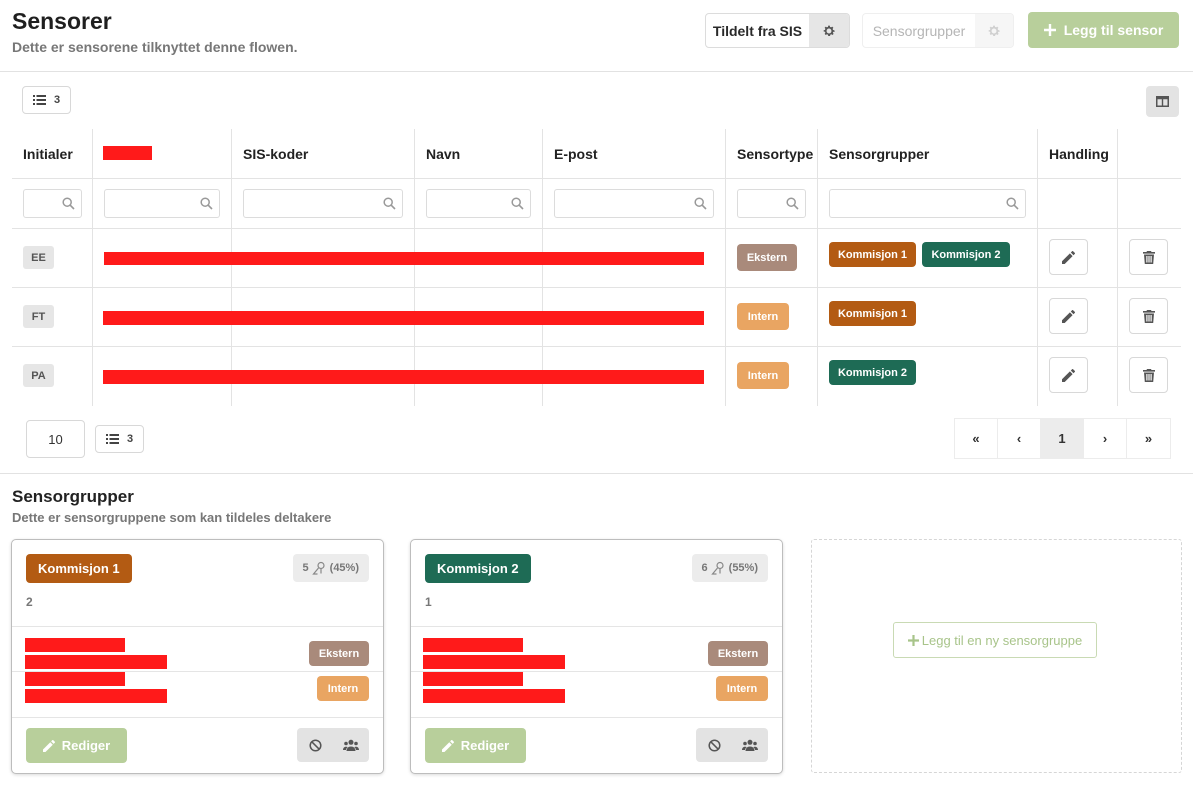 This screenshot has width=1193, height=785. What do you see at coordinates (1148, 438) in the screenshot?
I see `last-page-button: »` at bounding box center [1148, 438].